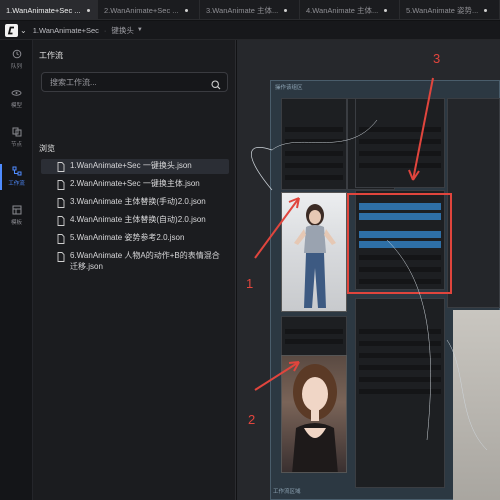  What do you see at coordinates (47, 148) in the screenshot?
I see `browse-heading: 浏览` at bounding box center [47, 148].